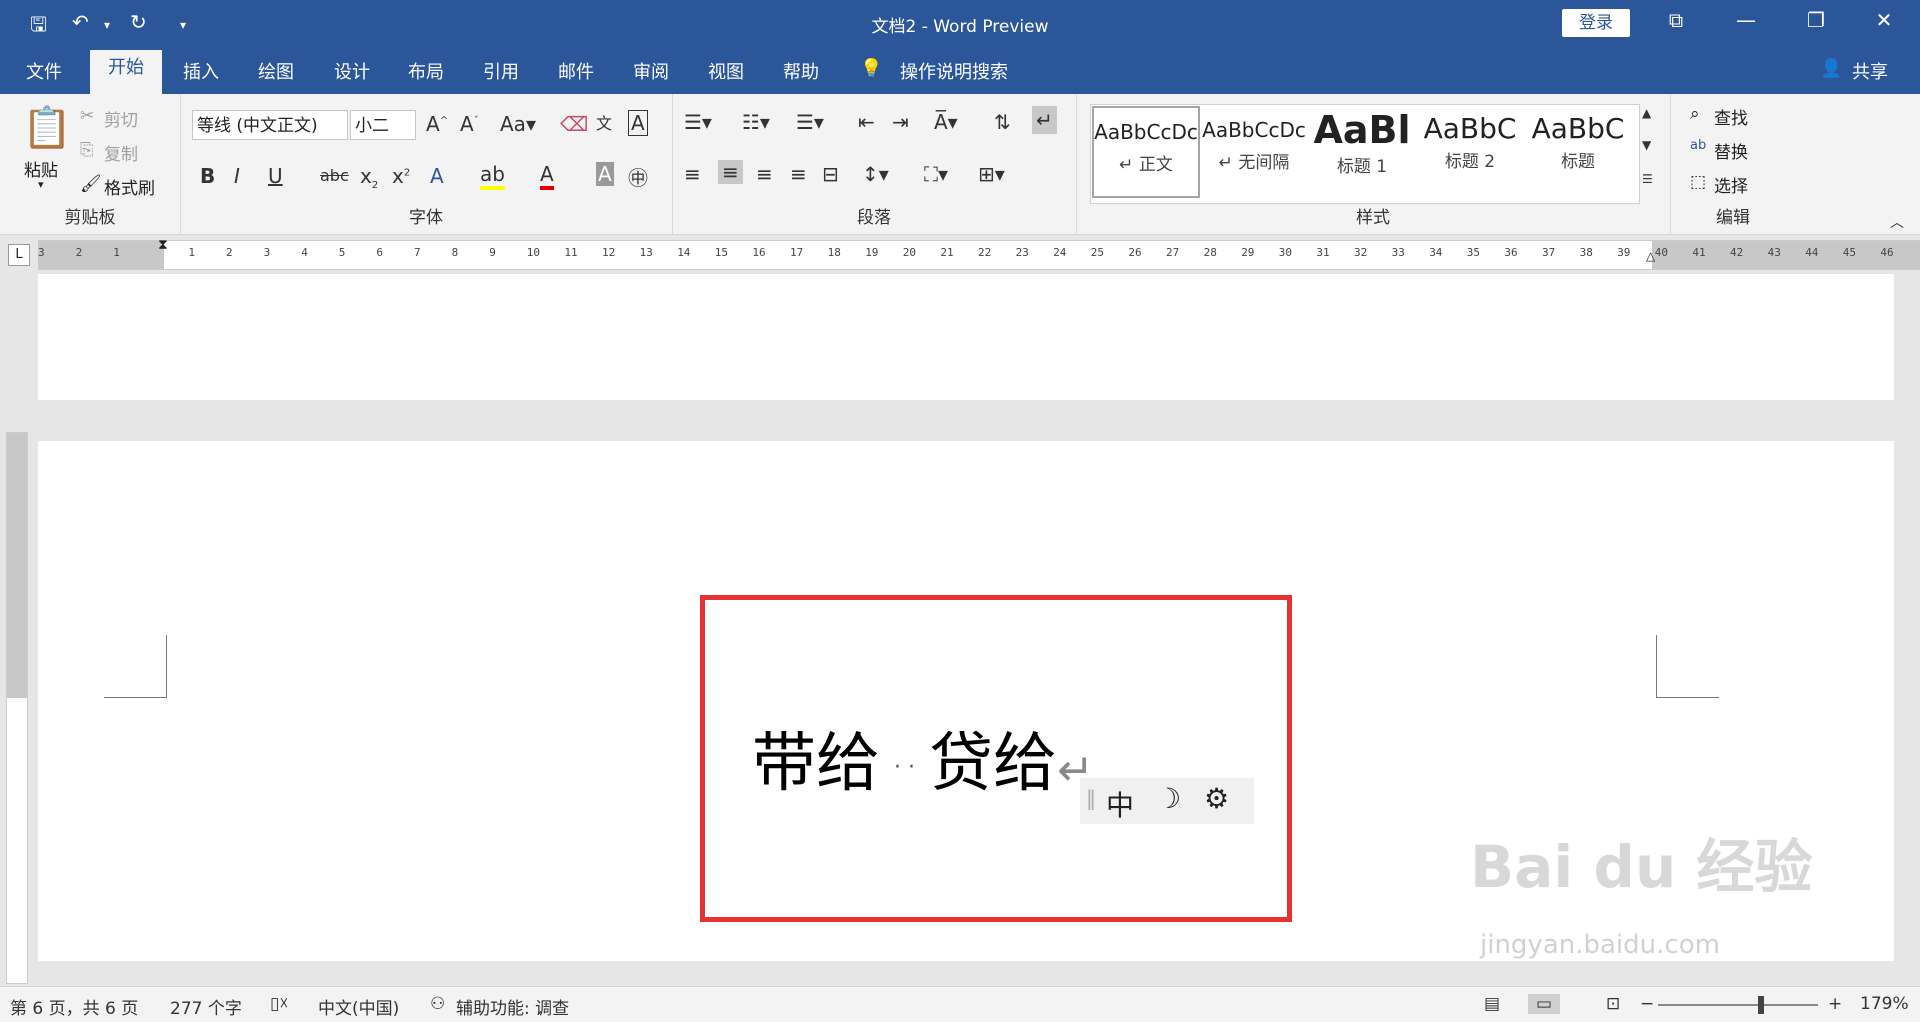  I want to click on style-no-spacing: AaBbCcDc ↵ 无间隔, so click(1254, 152).